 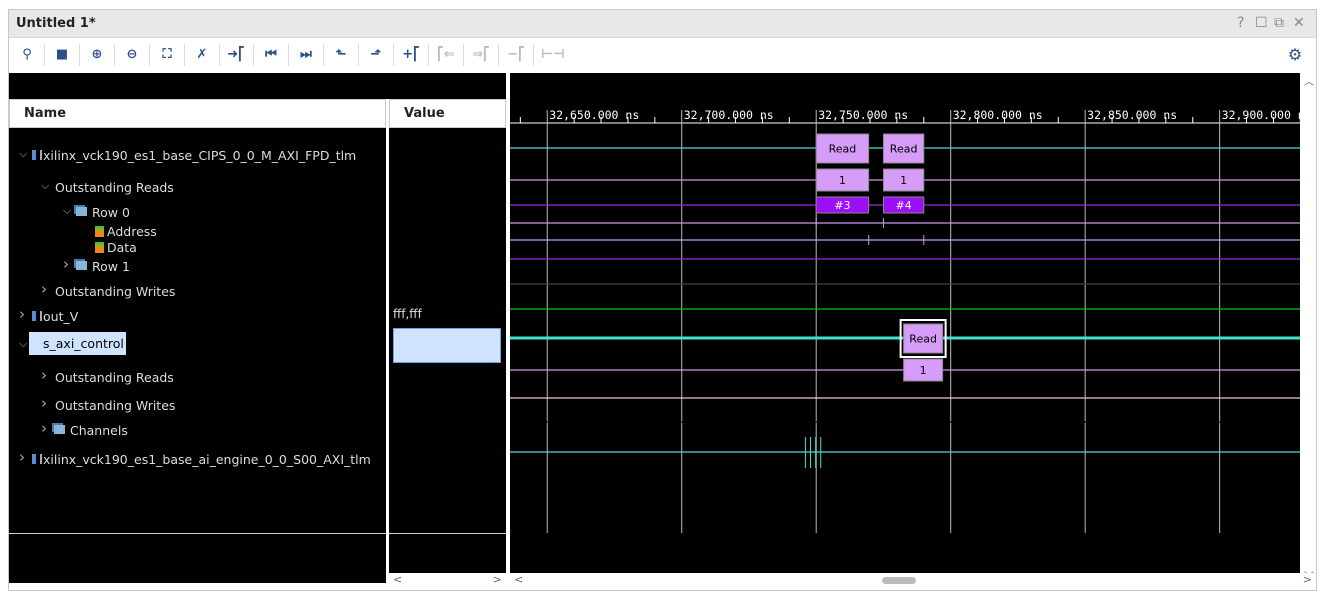 What do you see at coordinates (236, 55) in the screenshot?
I see `go-to-time-icon: ➜⎡` at bounding box center [236, 55].